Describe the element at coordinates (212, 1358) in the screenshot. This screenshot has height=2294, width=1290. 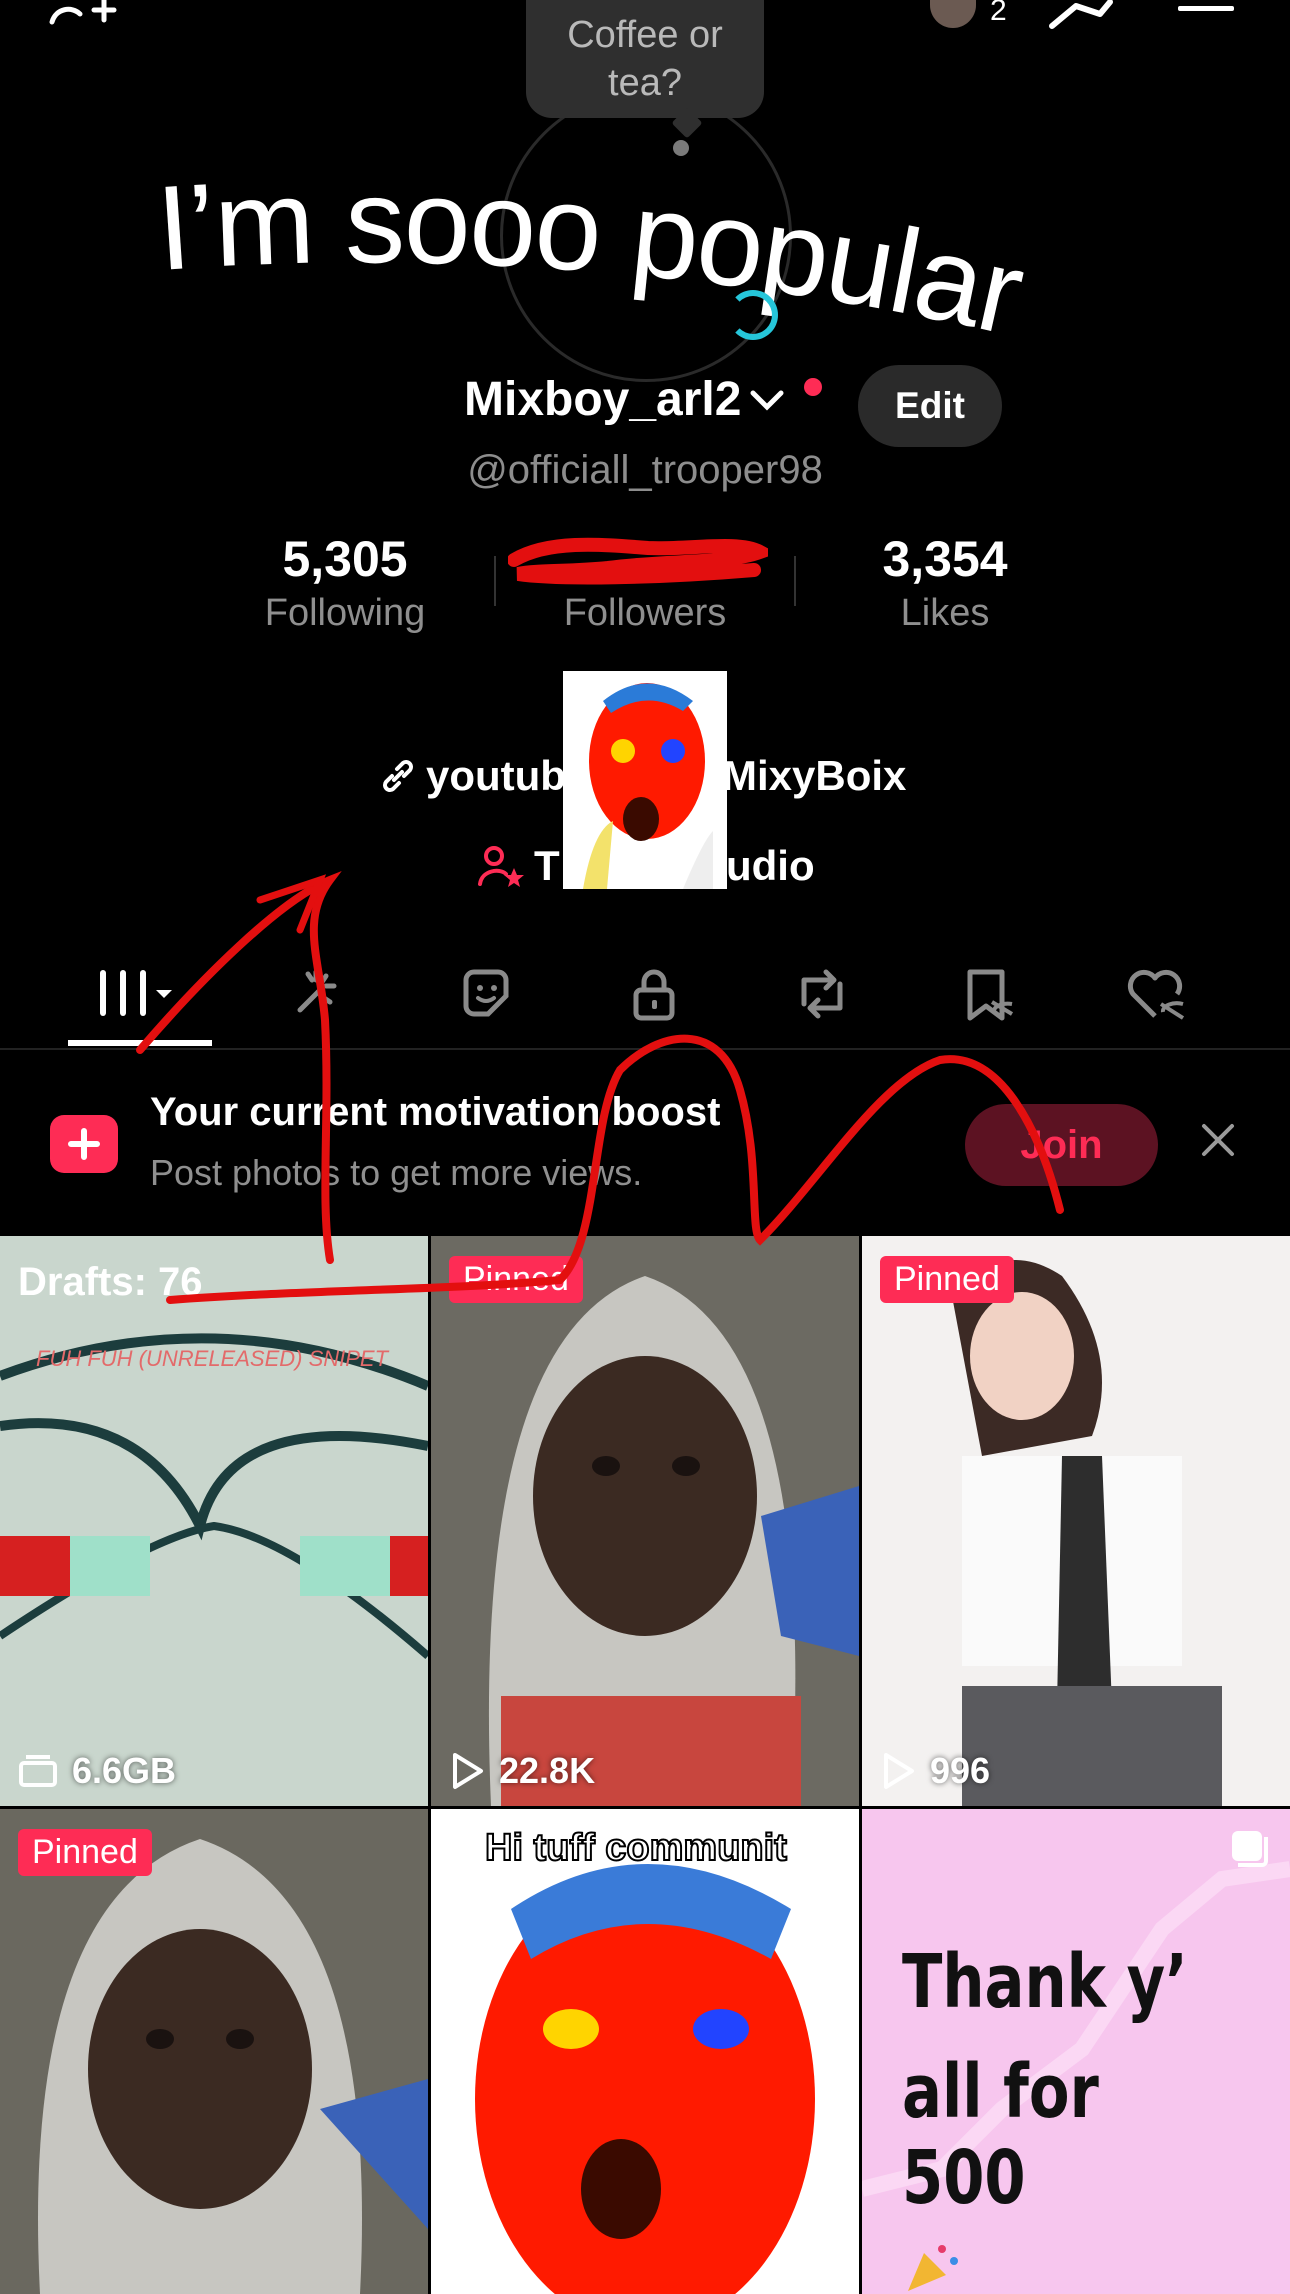
I see `drafts-caption: FUH FUH (UNRELEASED) SNIPET` at that location.